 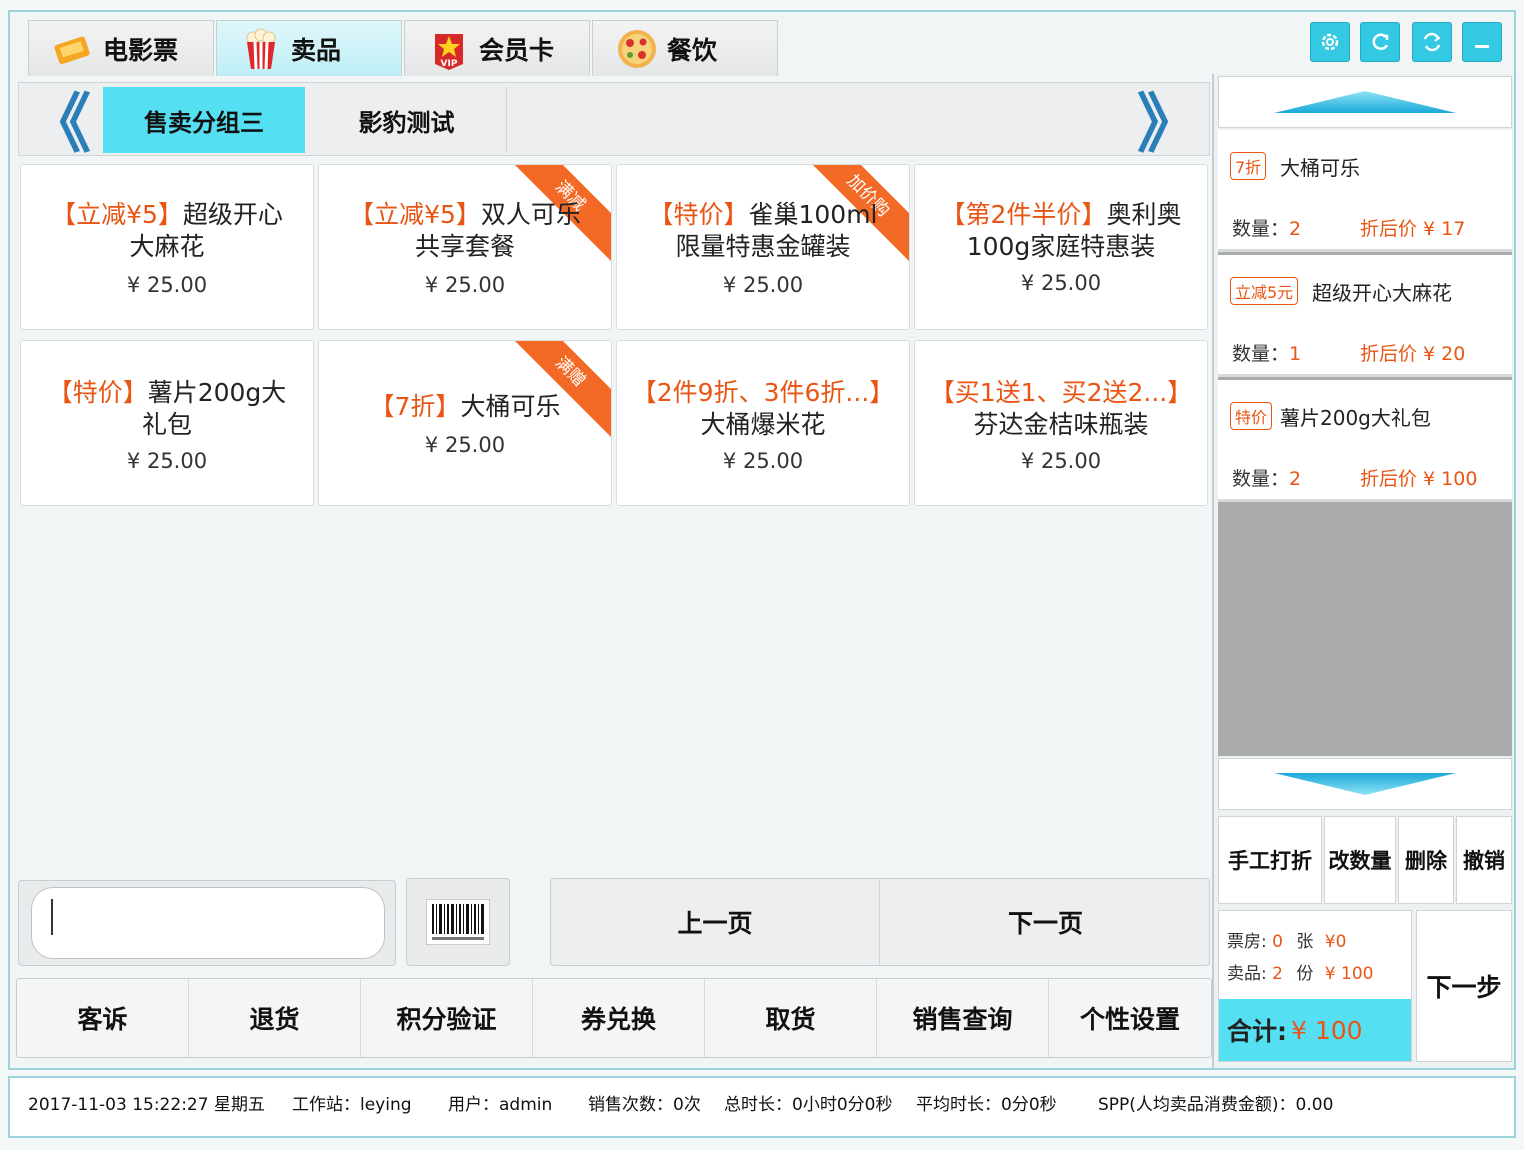 I want to click on tab-catering: 餐饮, so click(x=685, y=48).